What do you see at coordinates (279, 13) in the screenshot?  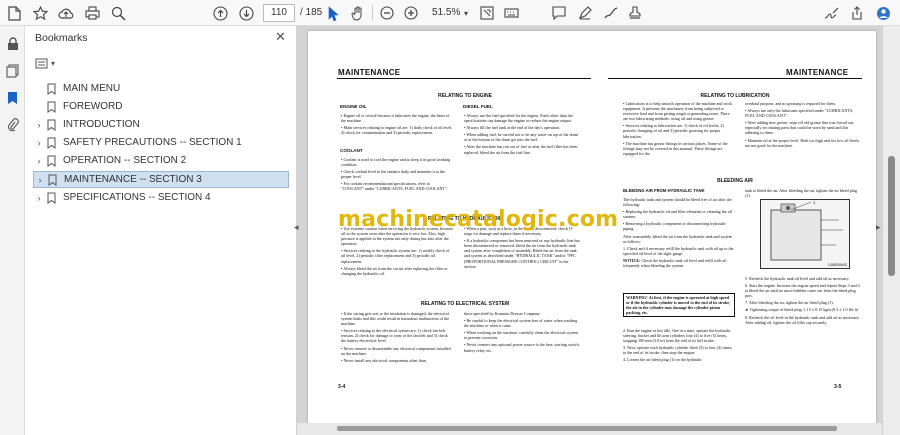 I see `page-number-input: 110` at bounding box center [279, 13].